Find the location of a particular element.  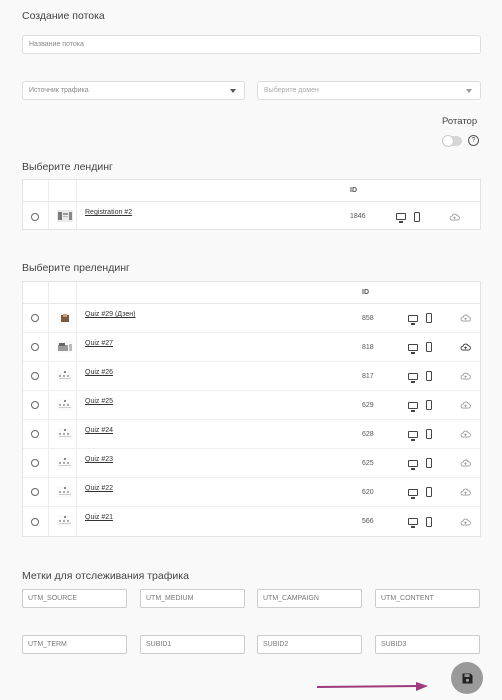

prelanding-table-header: ID is located at coordinates (251, 293).